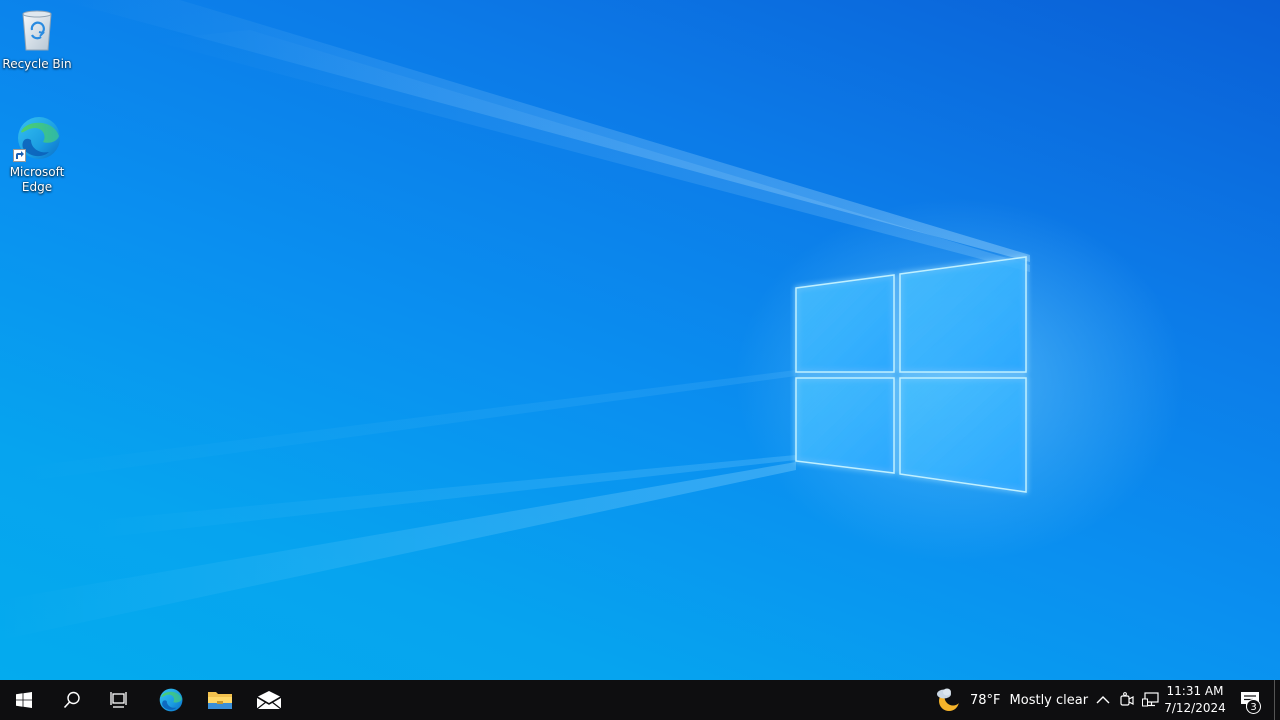  I want to click on network-icon, so click(1150, 699).